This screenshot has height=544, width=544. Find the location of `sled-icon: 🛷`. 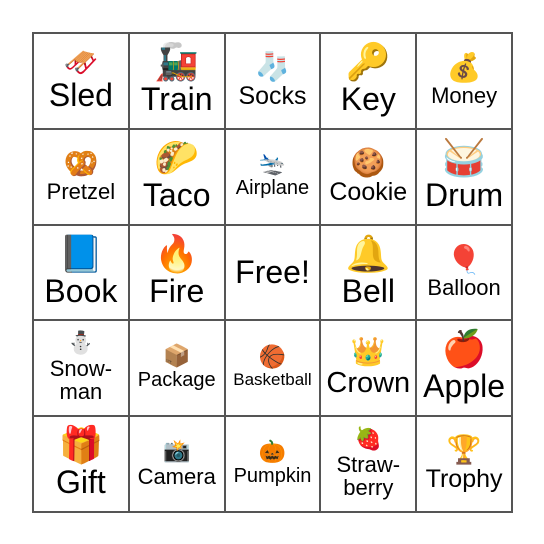

sled-icon: 🛷 is located at coordinates (81, 63).